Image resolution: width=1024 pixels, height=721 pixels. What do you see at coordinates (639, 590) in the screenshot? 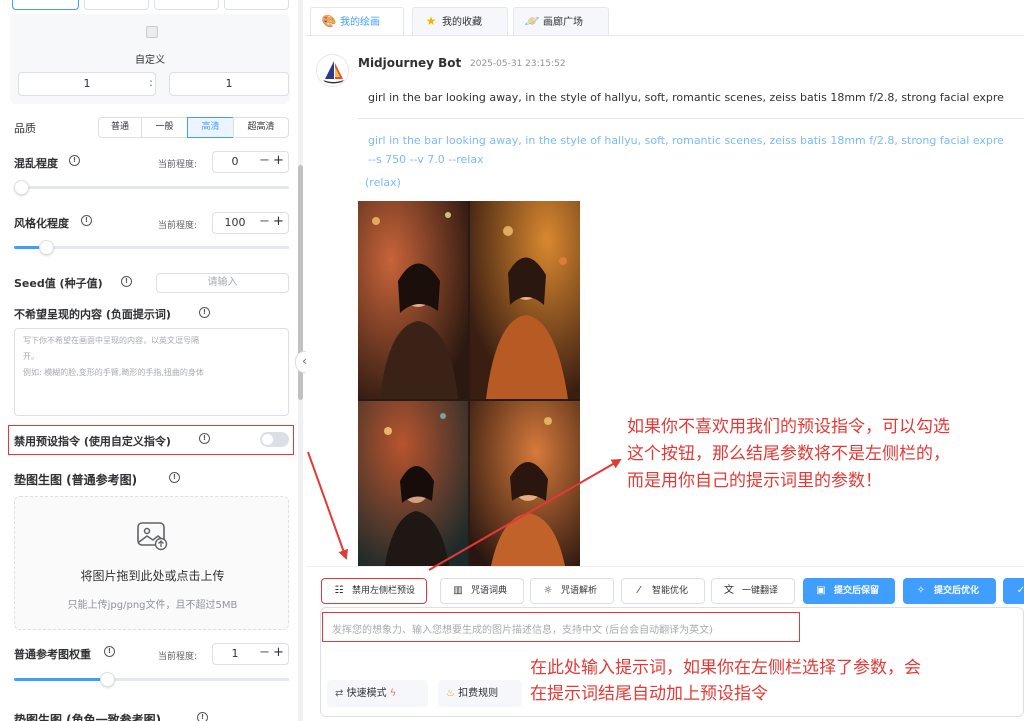
I see `magic-wand-icon: ⁄` at bounding box center [639, 590].